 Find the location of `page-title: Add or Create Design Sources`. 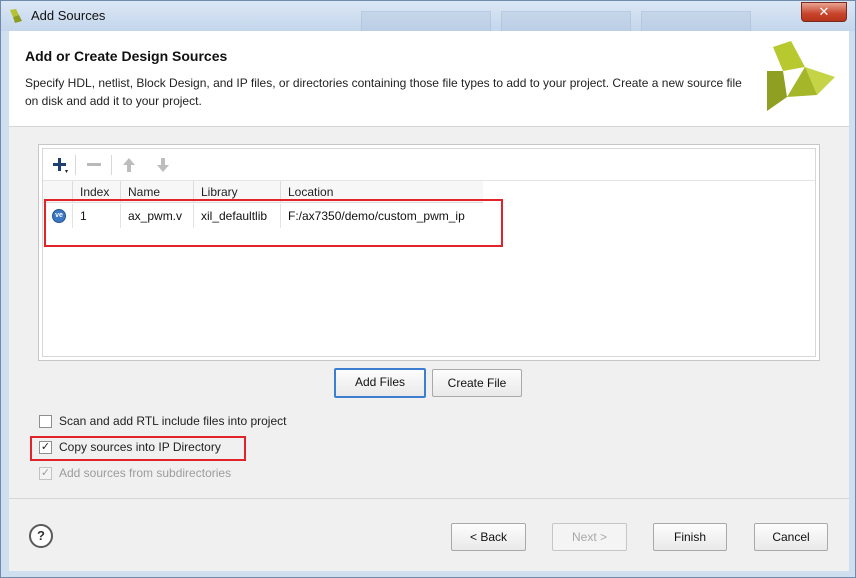

page-title: Add or Create Design Sources is located at coordinates (126, 56).